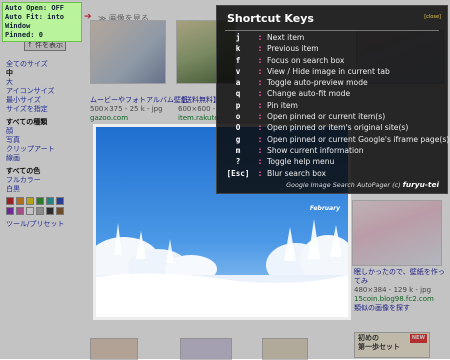  What do you see at coordinates (317, 83) in the screenshot?
I see `shortcut-description: Toggle auto-preview mode` at bounding box center [317, 83].